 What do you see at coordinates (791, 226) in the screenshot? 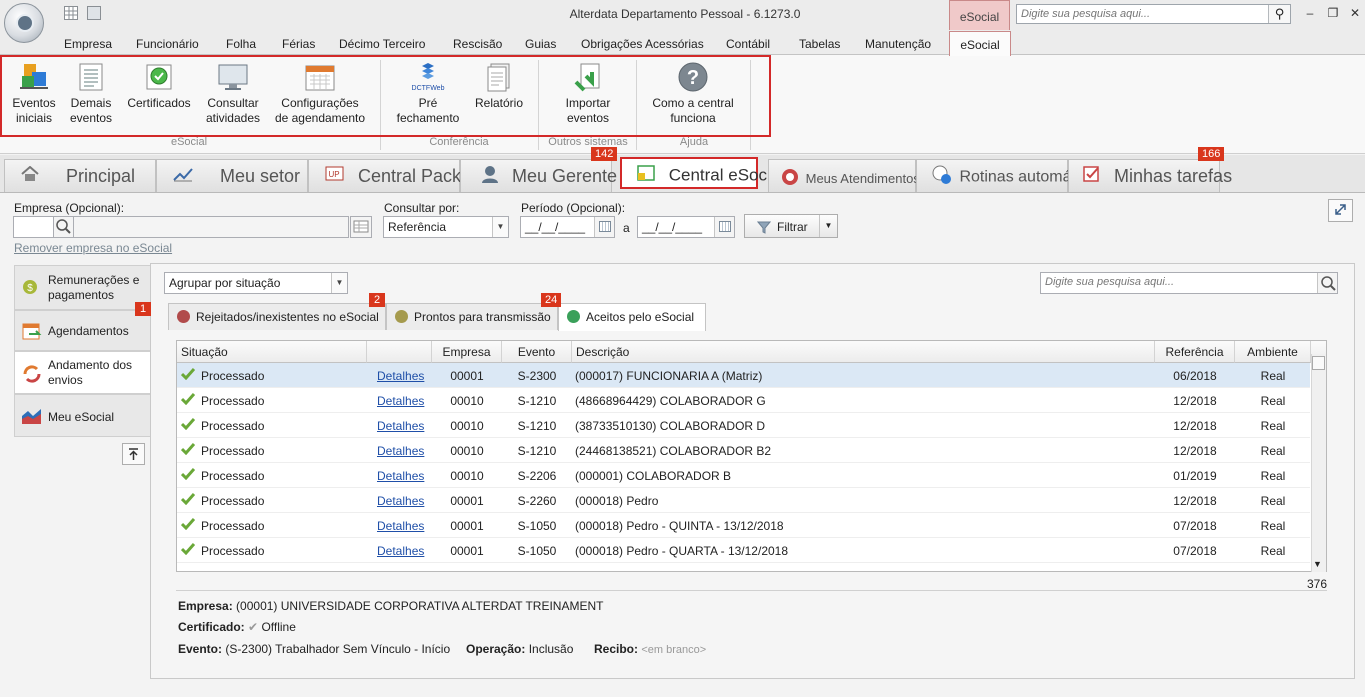
I see `filtrar-button: Filtrar ▼` at bounding box center [791, 226].